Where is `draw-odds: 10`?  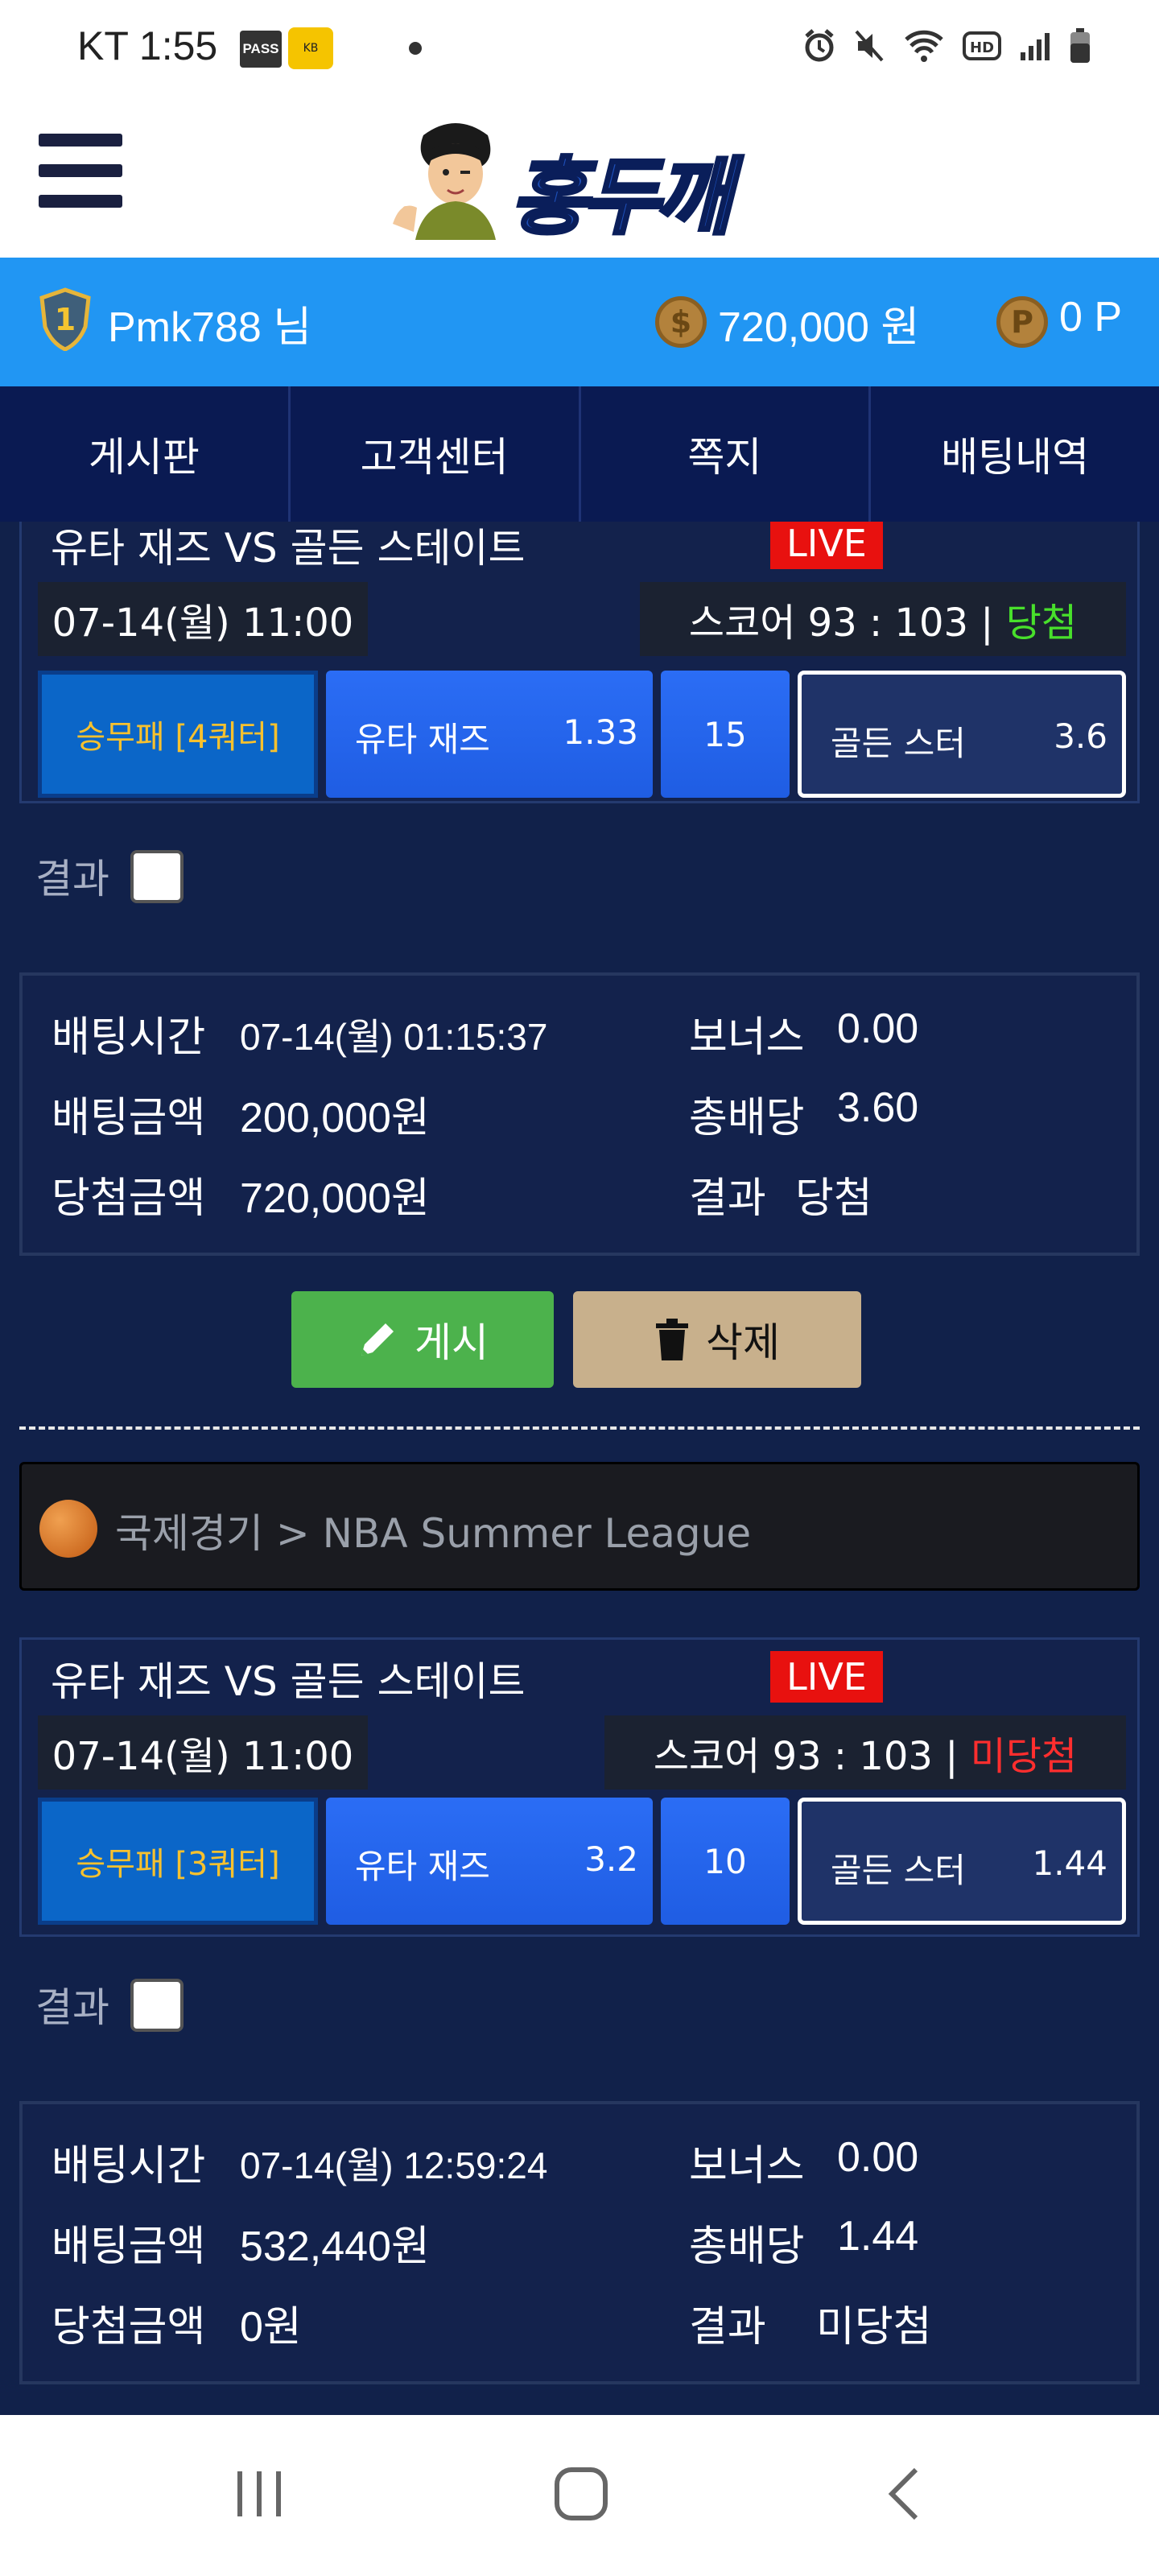
draw-odds: 10 is located at coordinates (725, 1861).